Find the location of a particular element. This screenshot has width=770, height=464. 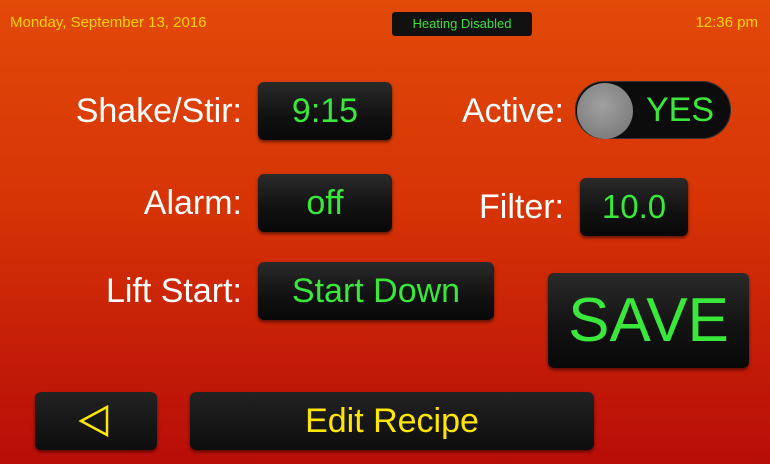

alarm-value: off is located at coordinates (325, 203).